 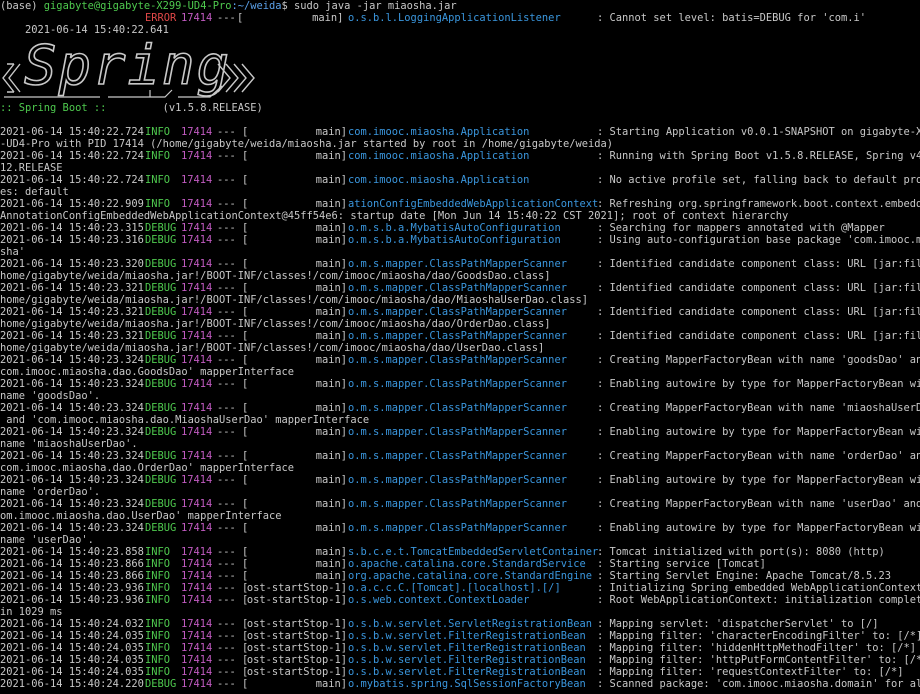 I want to click on log-logger: o.s.web.context.ContextLoader, so click(x=439, y=600).